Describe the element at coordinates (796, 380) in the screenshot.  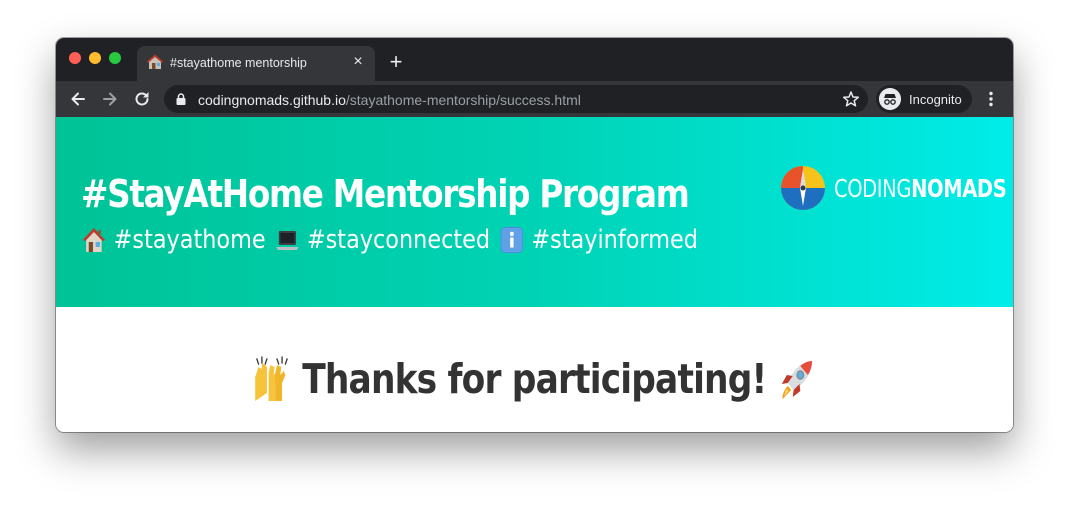
I see `rocket-emoji-icon` at that location.